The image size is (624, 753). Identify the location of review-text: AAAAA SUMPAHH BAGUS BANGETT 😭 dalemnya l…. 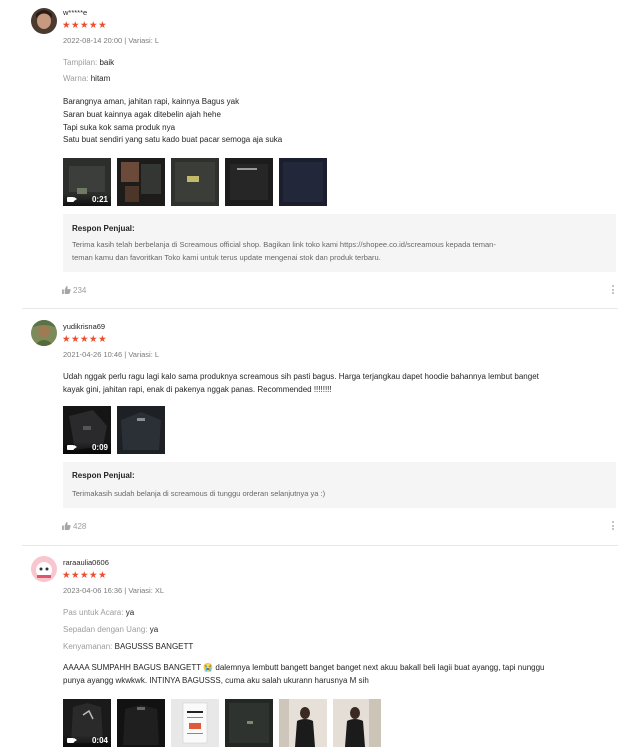
(340, 675).